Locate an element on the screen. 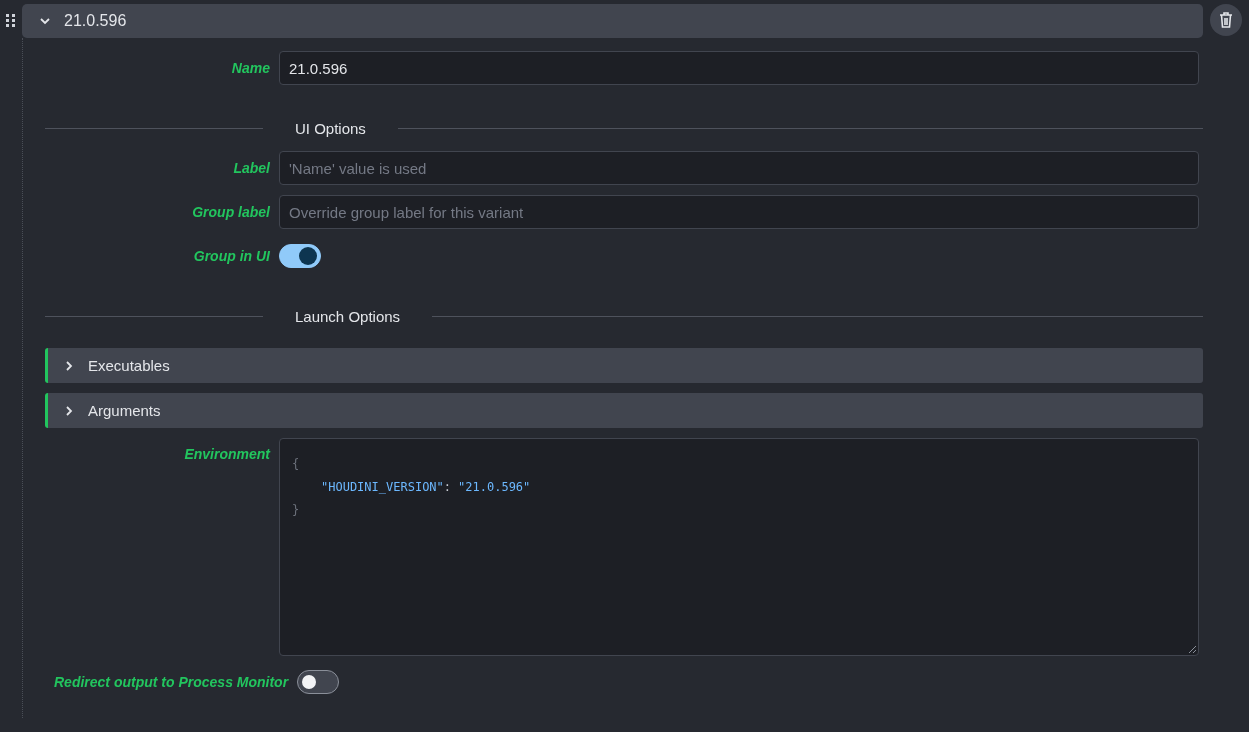  field-label: Redirect output to Process Monitor is located at coordinates (171, 682).